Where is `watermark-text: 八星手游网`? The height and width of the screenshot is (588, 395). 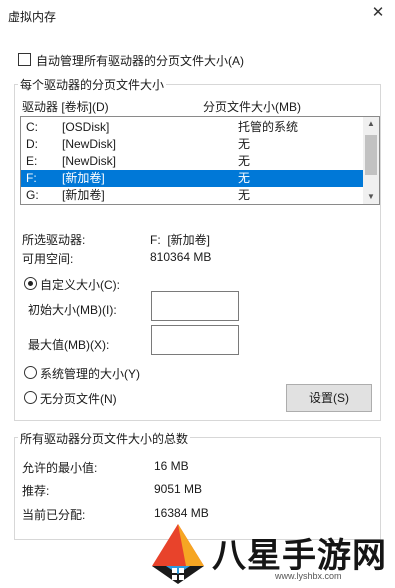
watermark-text: 八星手游网 is located at coordinates (299, 556).